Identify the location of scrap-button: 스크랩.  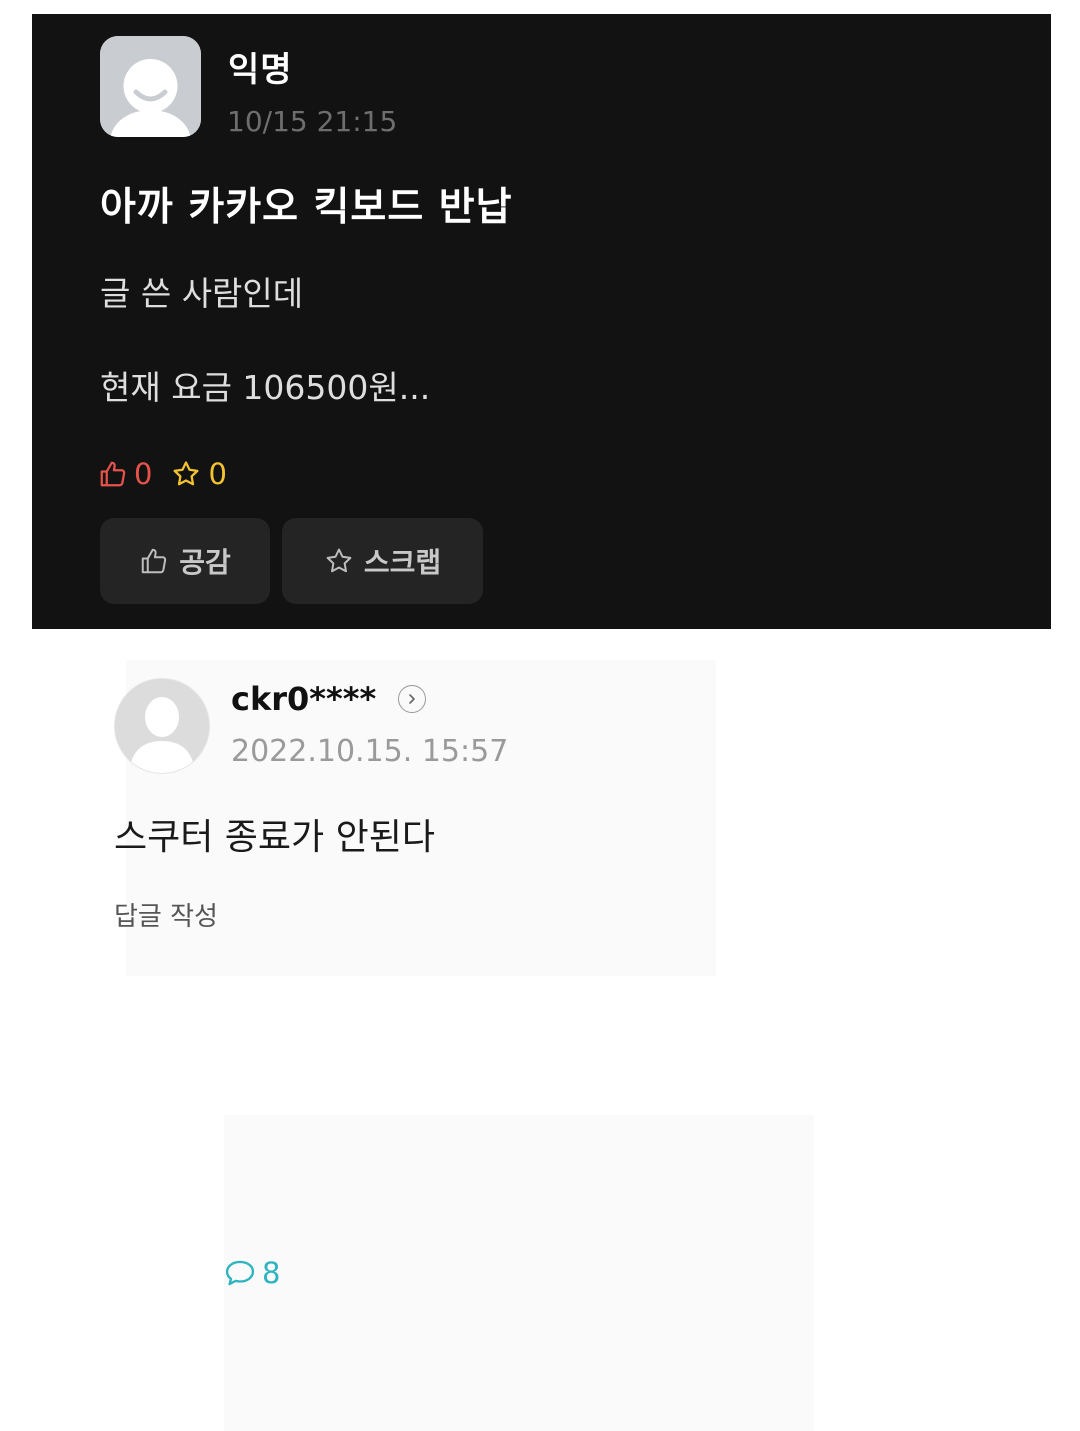
(382, 561).